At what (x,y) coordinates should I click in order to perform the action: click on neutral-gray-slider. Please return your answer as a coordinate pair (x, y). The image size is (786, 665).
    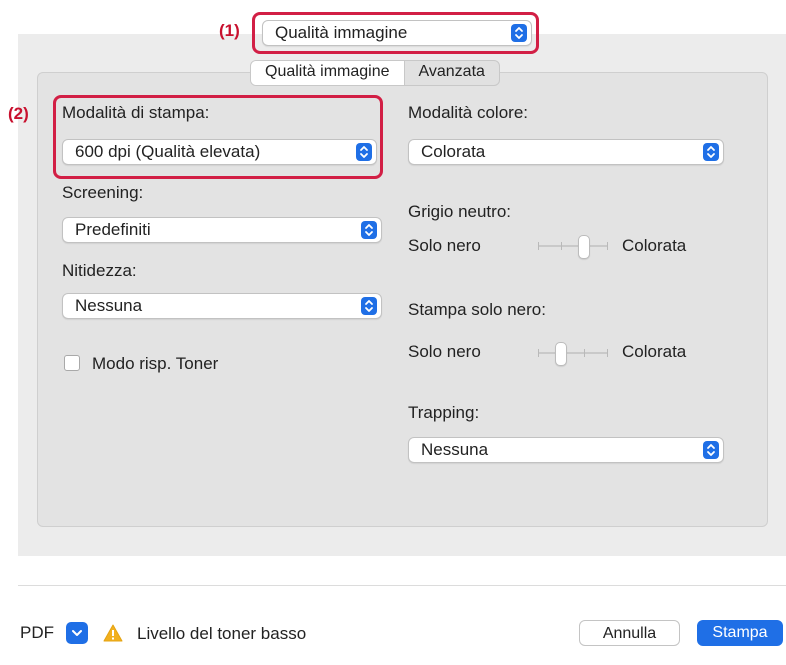
    Looking at the image, I should click on (573, 247).